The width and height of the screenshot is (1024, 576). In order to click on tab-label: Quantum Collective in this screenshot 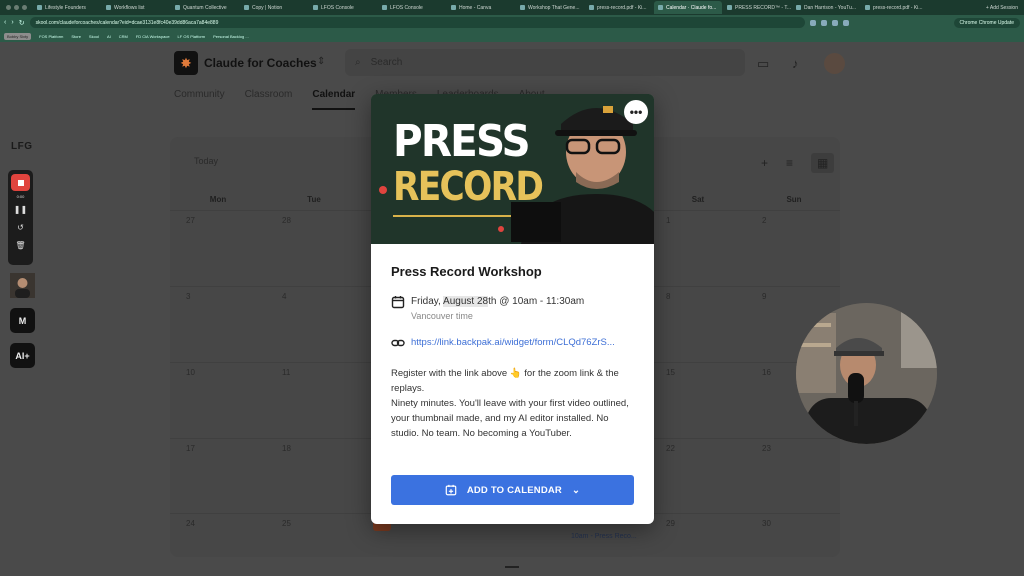, I will do `click(205, 7)`.